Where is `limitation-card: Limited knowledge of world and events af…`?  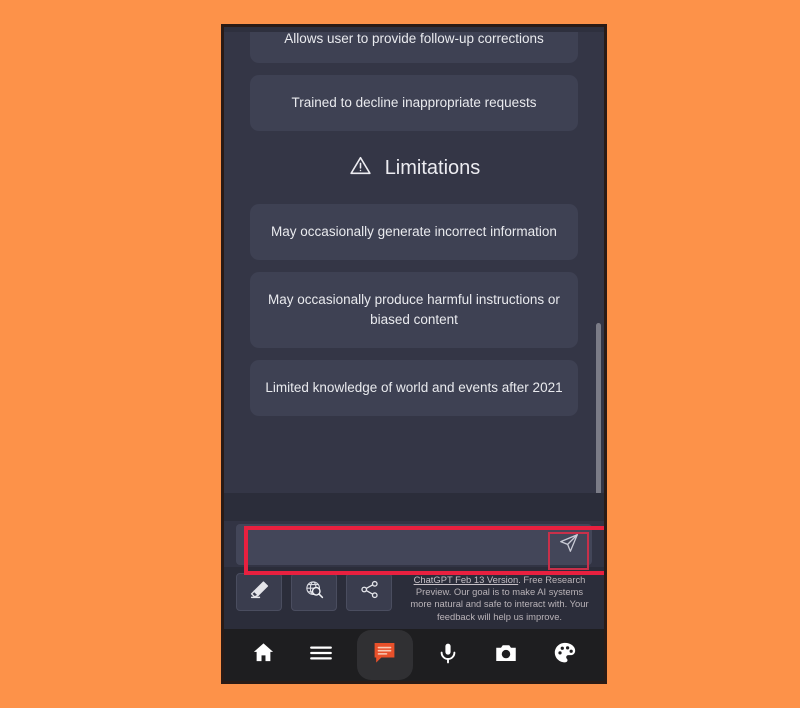
limitation-card: Limited knowledge of world and events af… is located at coordinates (414, 388).